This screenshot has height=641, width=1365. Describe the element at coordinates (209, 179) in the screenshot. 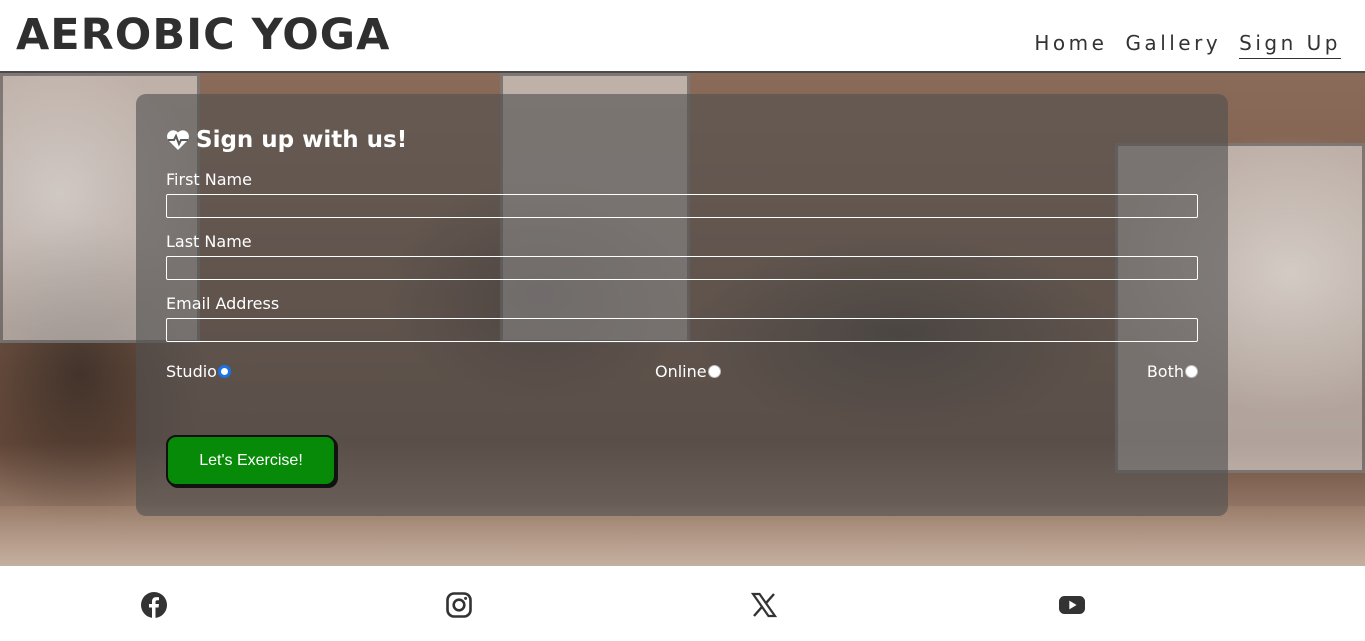

I see `first-name-label: First Name` at that location.